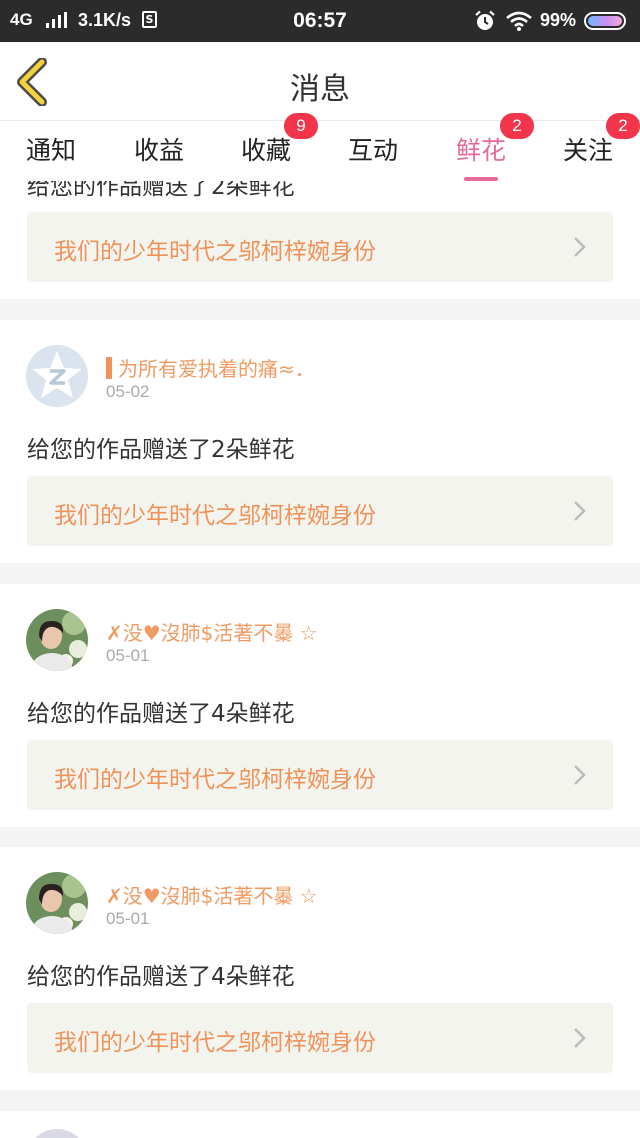  What do you see at coordinates (485, 20) in the screenshot?
I see `alarm-icon` at bounding box center [485, 20].